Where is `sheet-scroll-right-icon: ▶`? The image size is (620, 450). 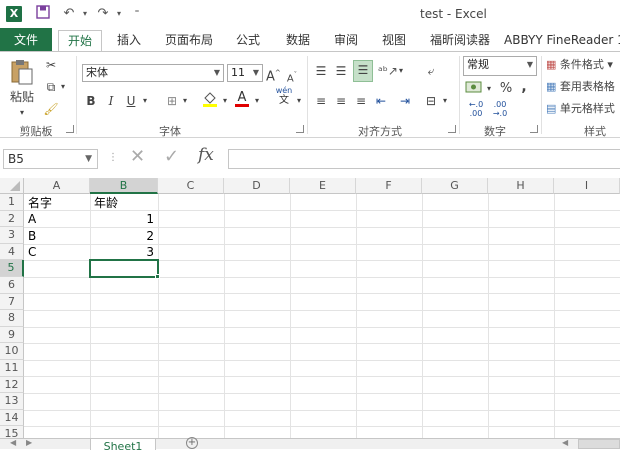
sheet-scroll-right-icon: ▶ is located at coordinates (29, 442).